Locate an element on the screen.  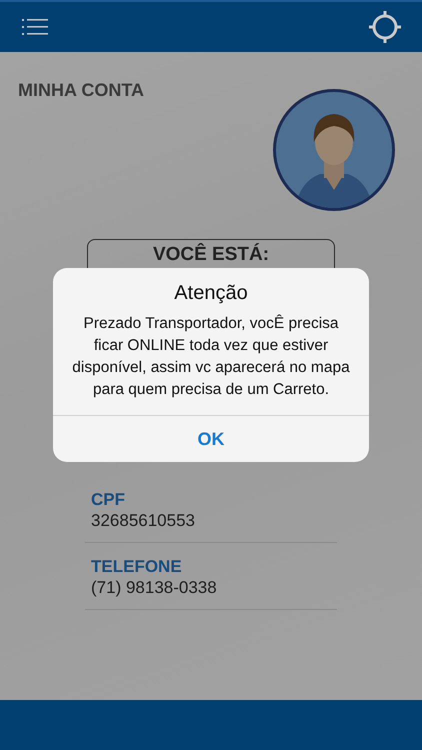
dialog-title: Atenção is located at coordinates (211, 293).